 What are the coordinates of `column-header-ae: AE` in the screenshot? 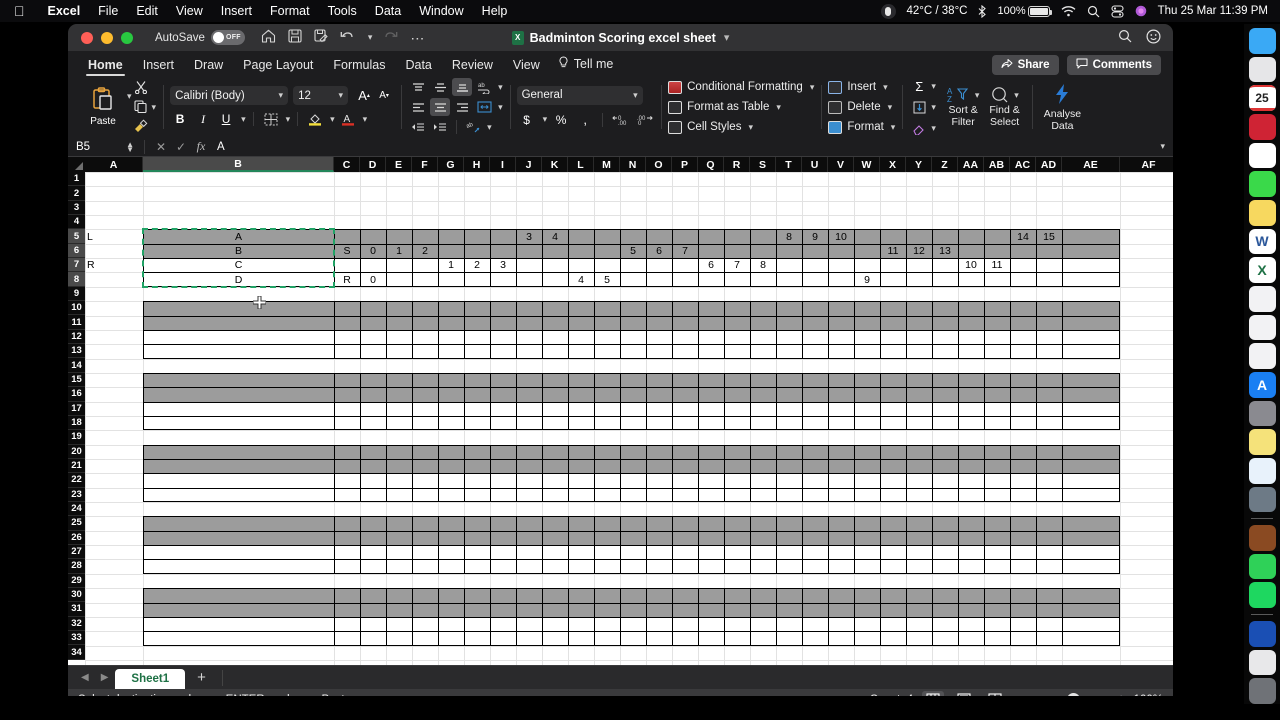 It's located at (1091, 164).